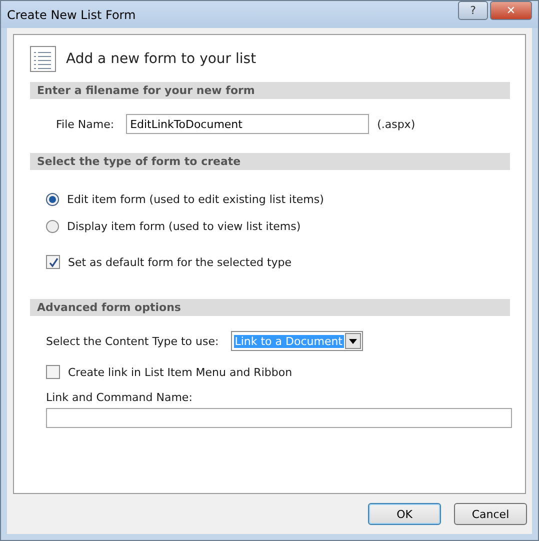  Describe the element at coordinates (396, 124) in the screenshot. I see `extension-label: (.aspx)` at that location.